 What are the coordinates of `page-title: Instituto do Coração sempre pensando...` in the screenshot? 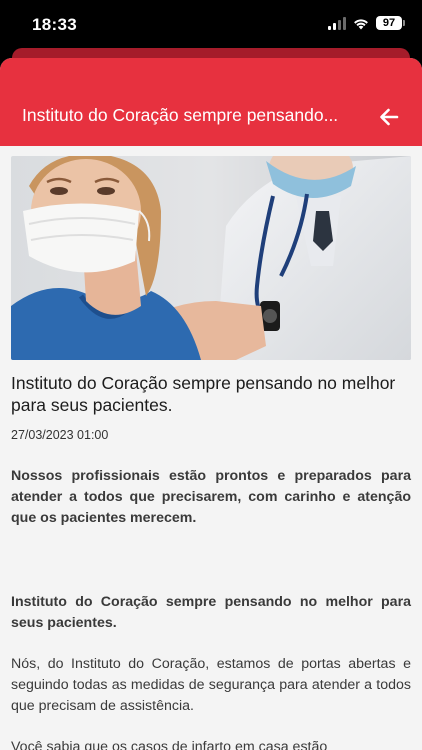 It's located at (180, 115).